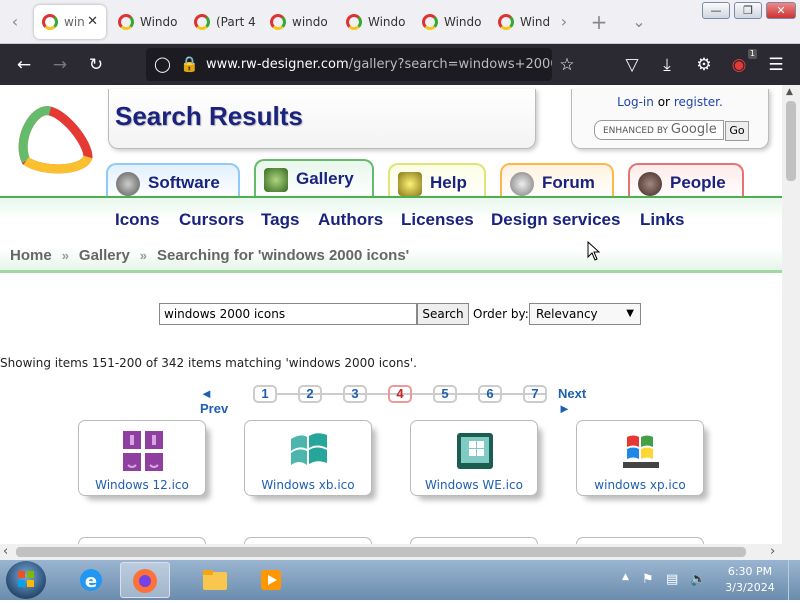  What do you see at coordinates (310, 394) in the screenshot?
I see `pager-page: 2` at bounding box center [310, 394].